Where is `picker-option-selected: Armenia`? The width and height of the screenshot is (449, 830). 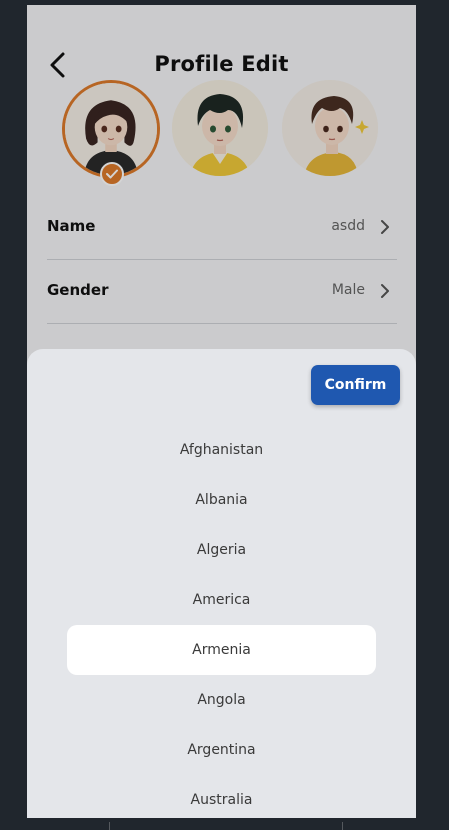 picker-option-selected: Armenia is located at coordinates (221, 650).